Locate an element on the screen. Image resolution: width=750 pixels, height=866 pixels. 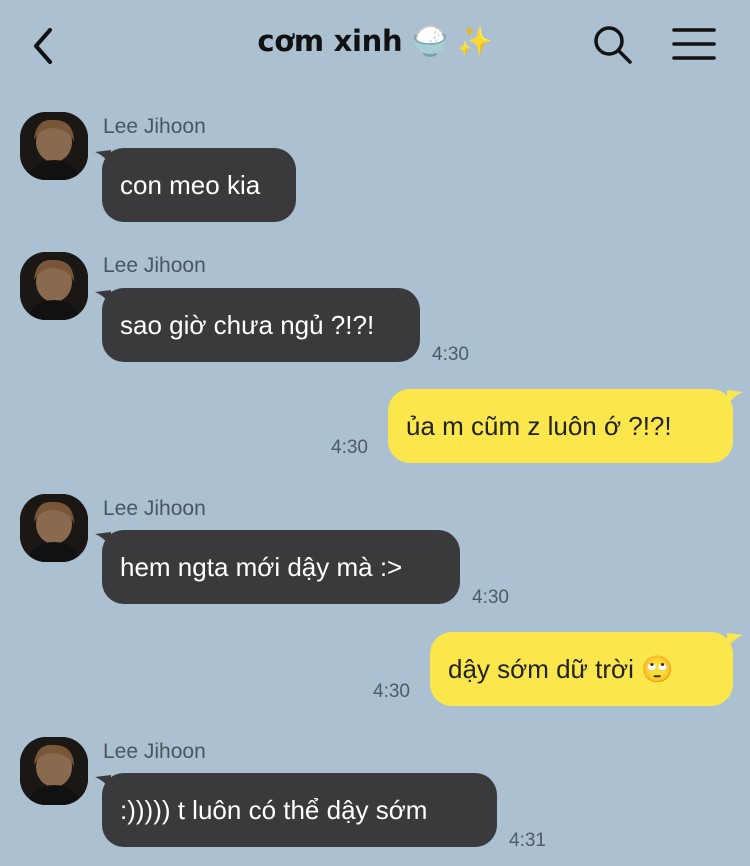
message-bubble-incoming: hem ngta mới dậy mà :> is located at coordinates (281, 567).